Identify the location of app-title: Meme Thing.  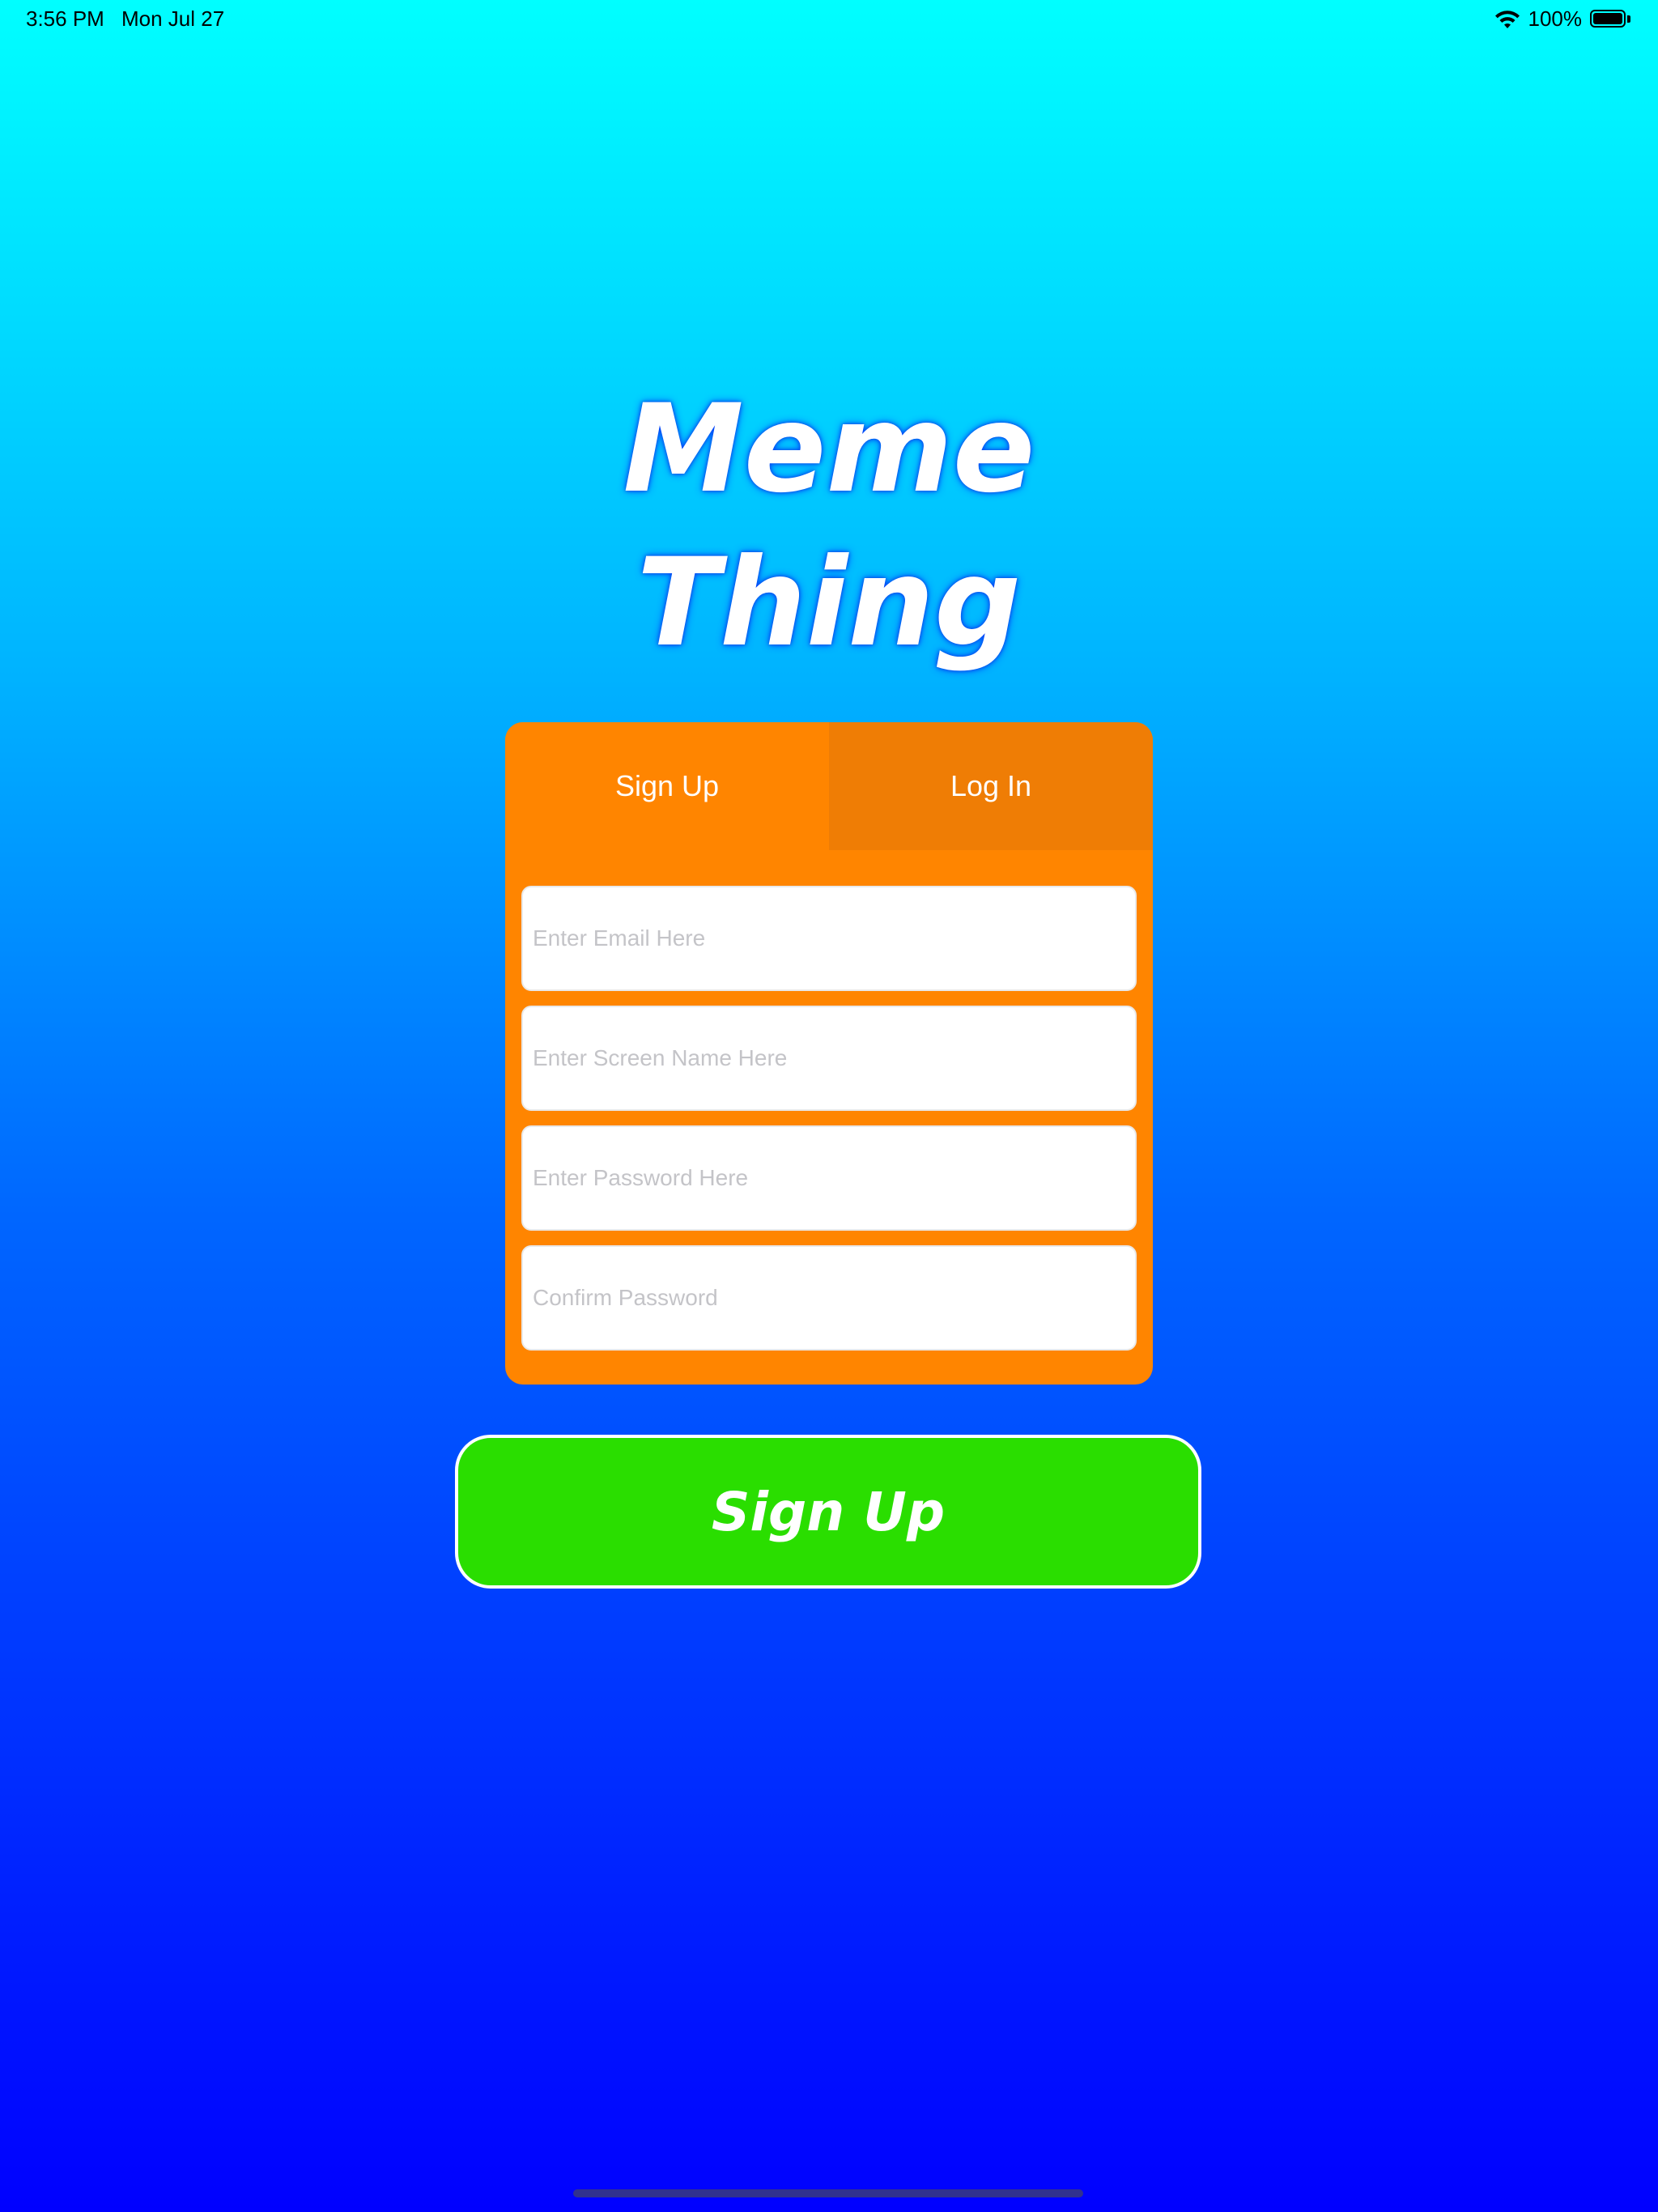
(829, 526).